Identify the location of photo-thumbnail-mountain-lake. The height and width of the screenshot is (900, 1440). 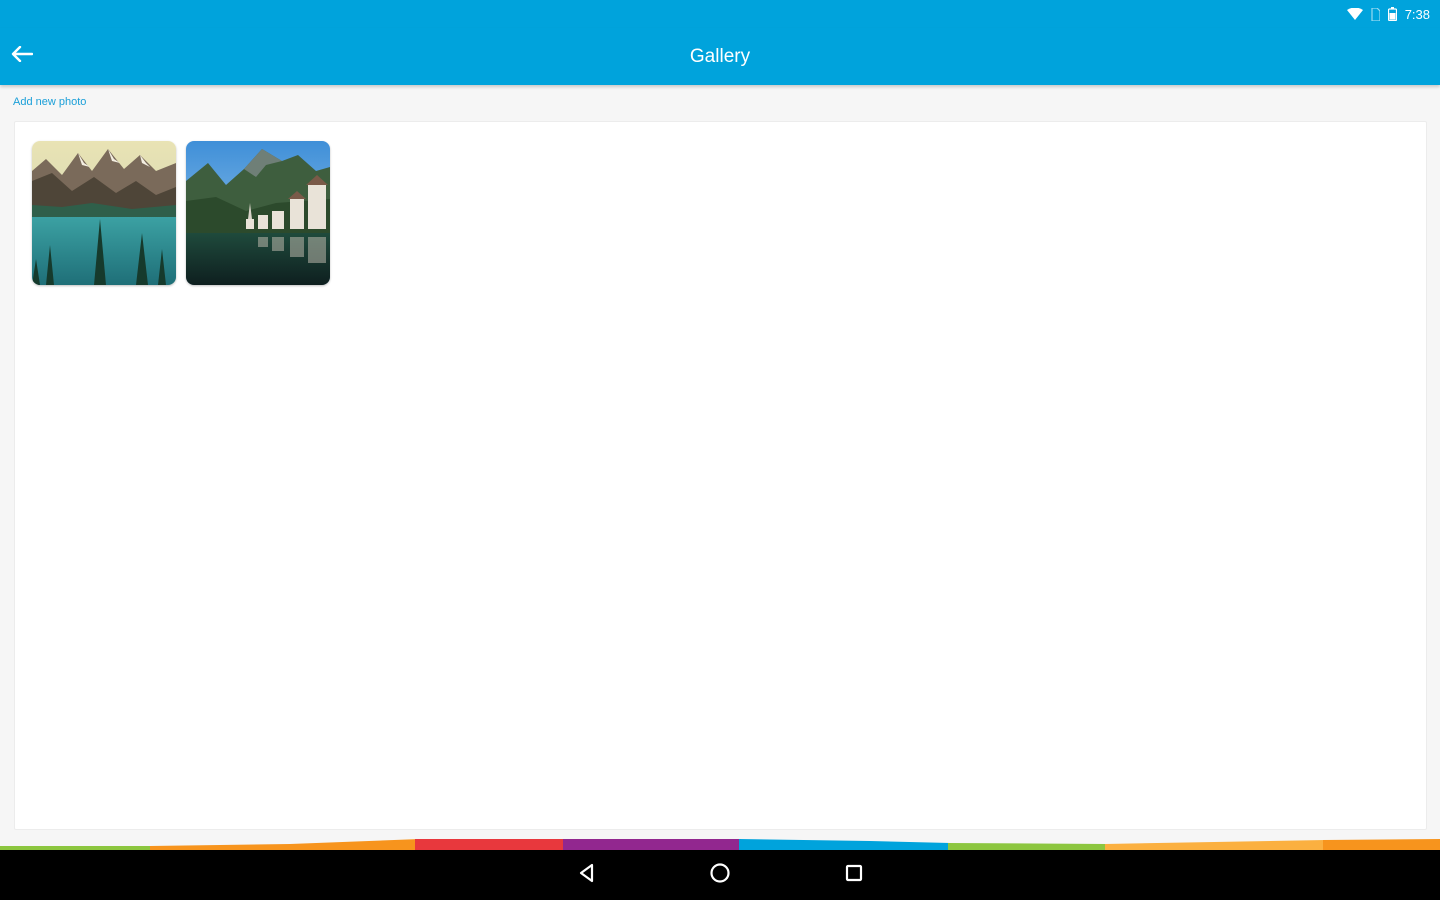
(104, 213).